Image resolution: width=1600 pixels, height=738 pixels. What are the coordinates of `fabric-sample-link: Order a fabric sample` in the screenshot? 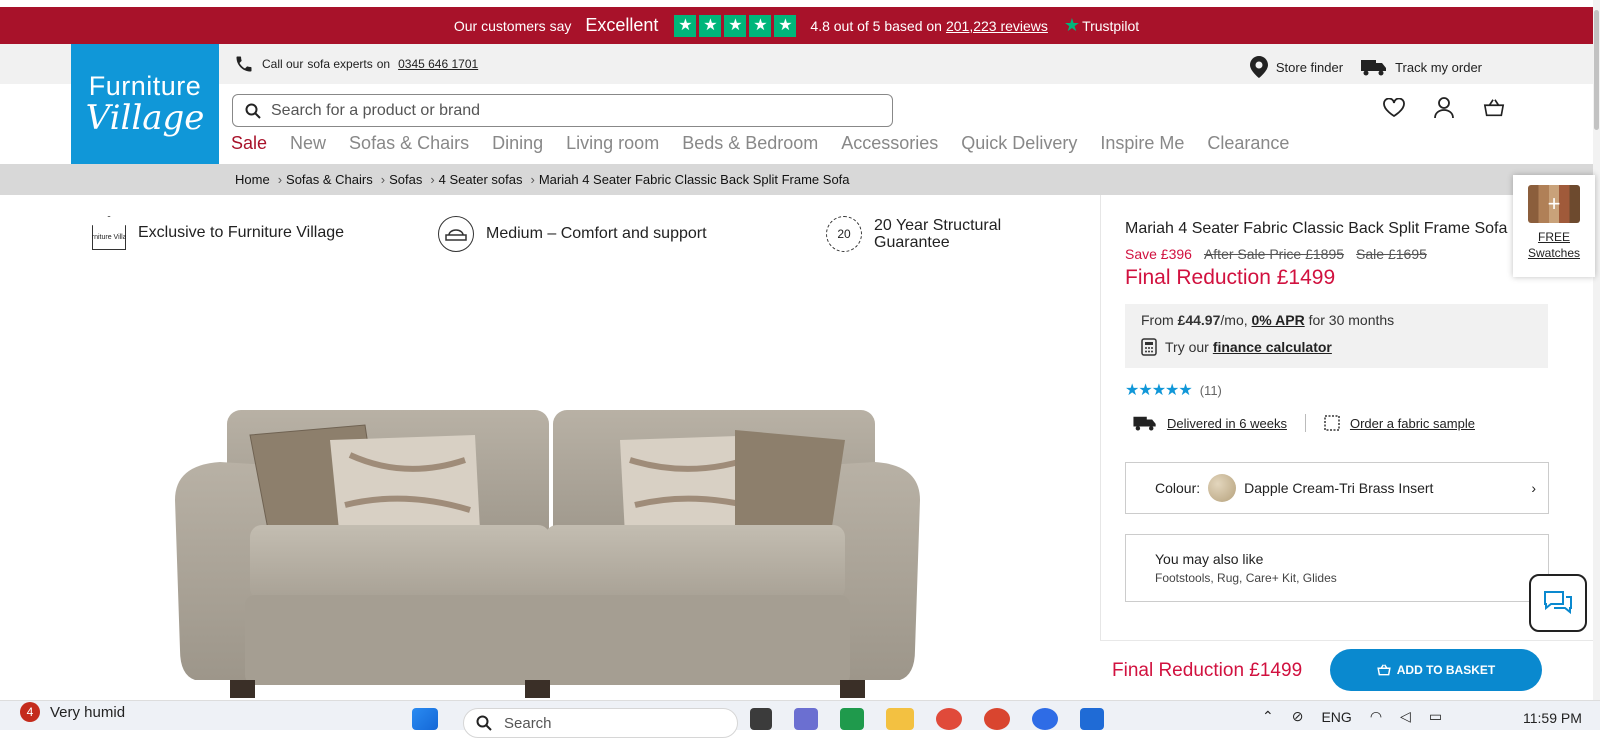 It's located at (1412, 423).